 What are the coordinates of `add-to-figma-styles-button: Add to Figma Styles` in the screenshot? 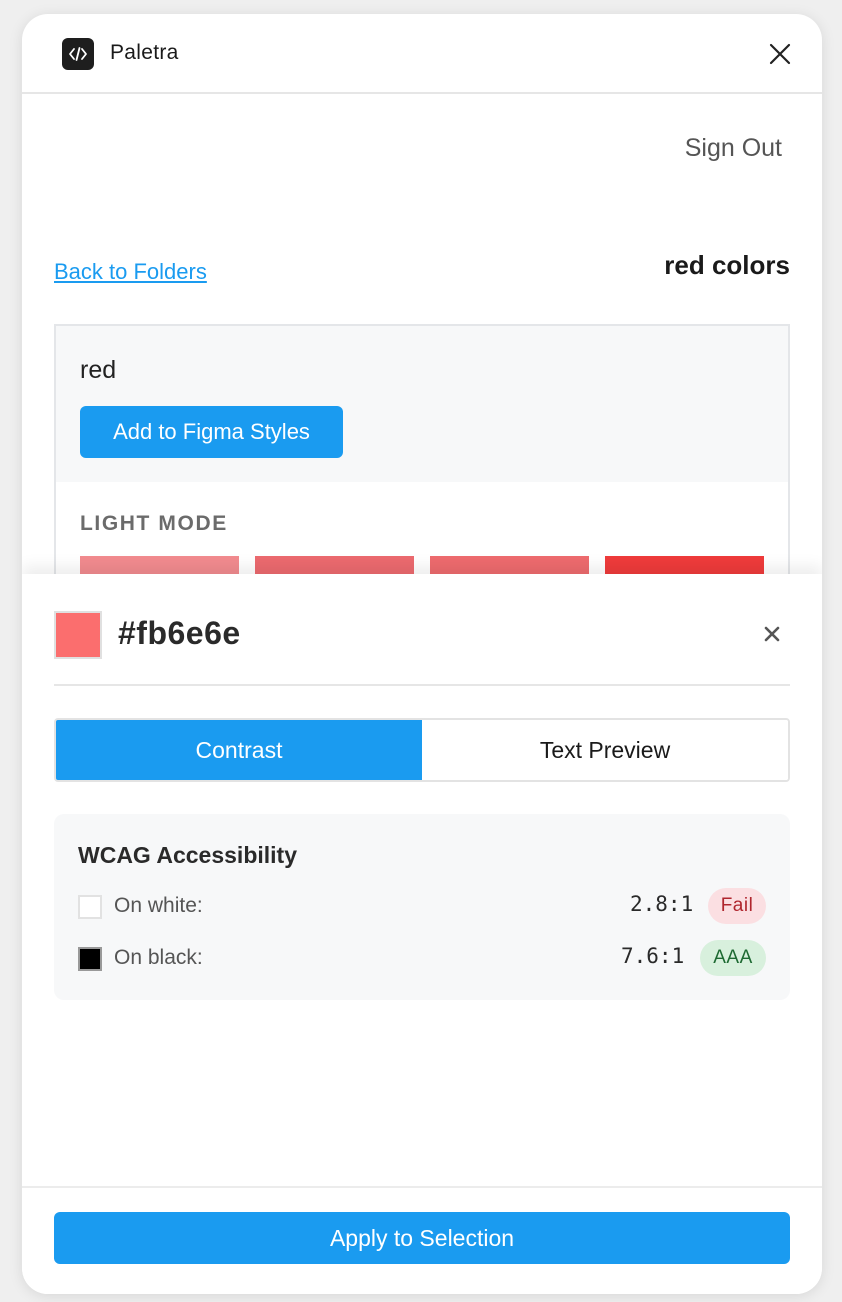 It's located at (211, 432).